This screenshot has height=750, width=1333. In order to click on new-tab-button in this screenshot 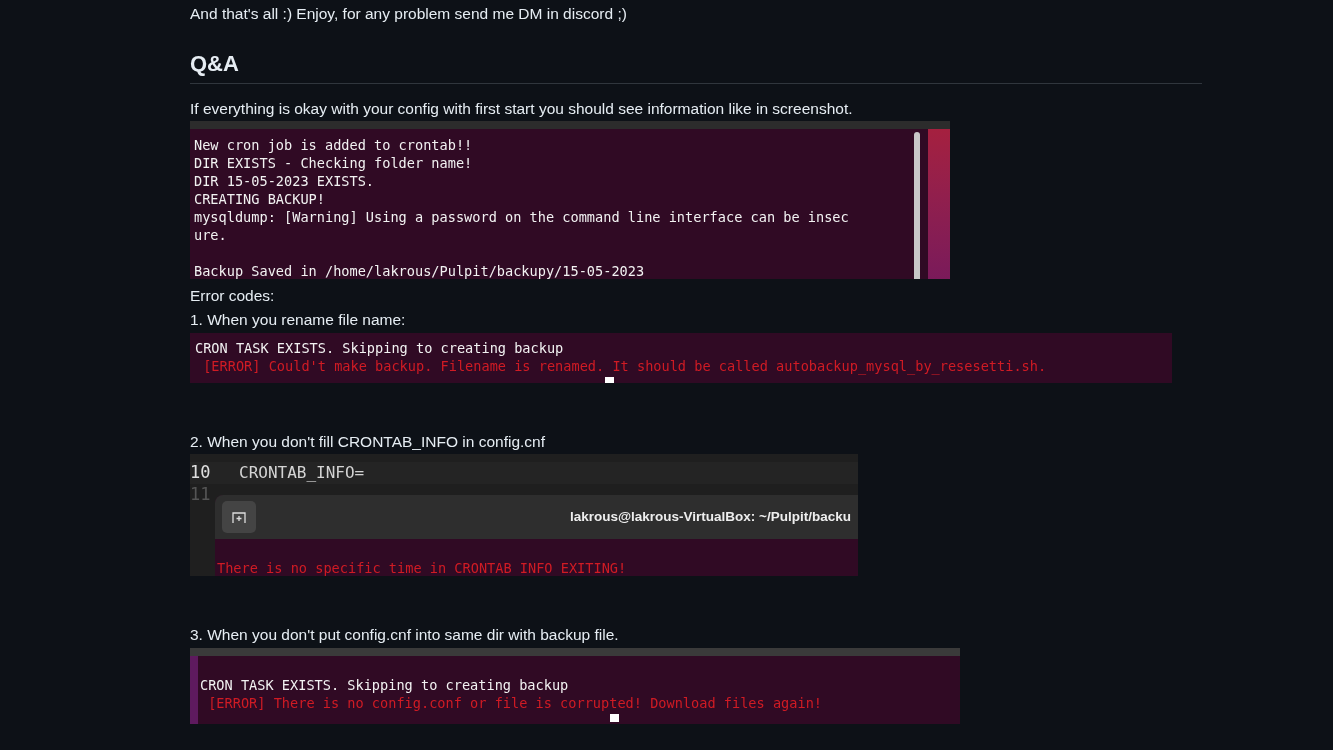, I will do `click(239, 517)`.